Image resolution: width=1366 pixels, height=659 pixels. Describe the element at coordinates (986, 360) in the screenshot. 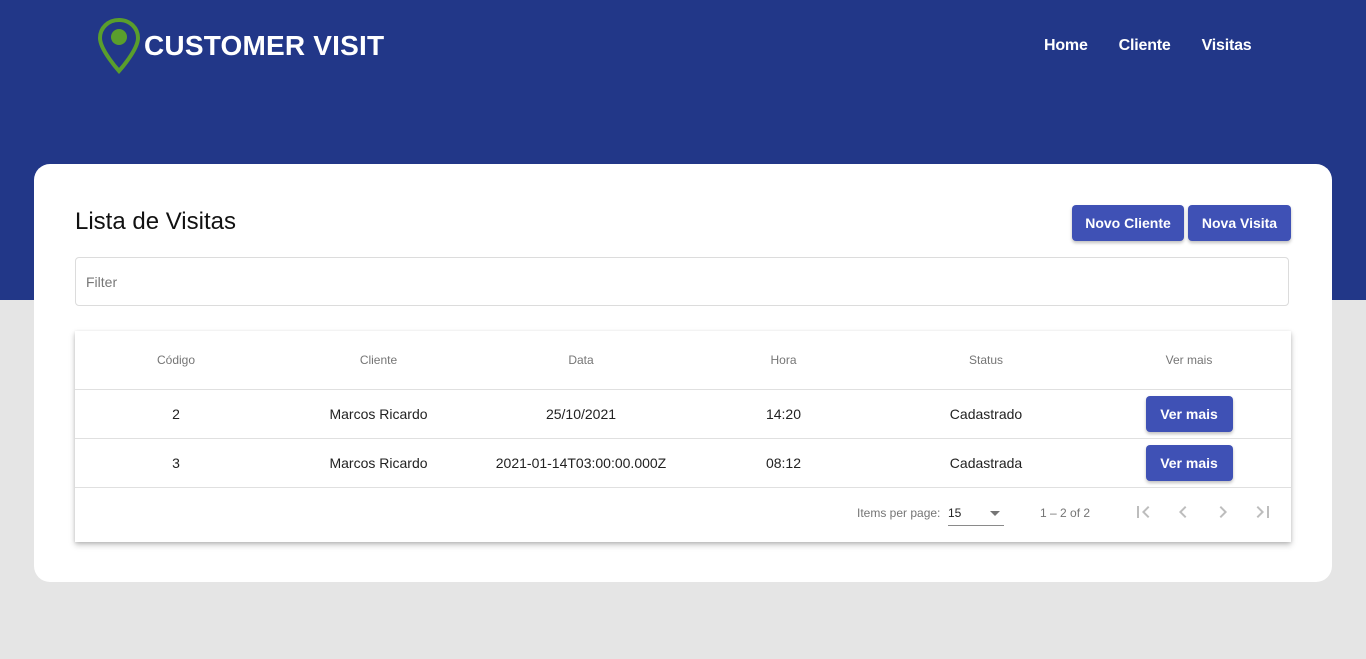

I see `column-header-status: Status` at that location.